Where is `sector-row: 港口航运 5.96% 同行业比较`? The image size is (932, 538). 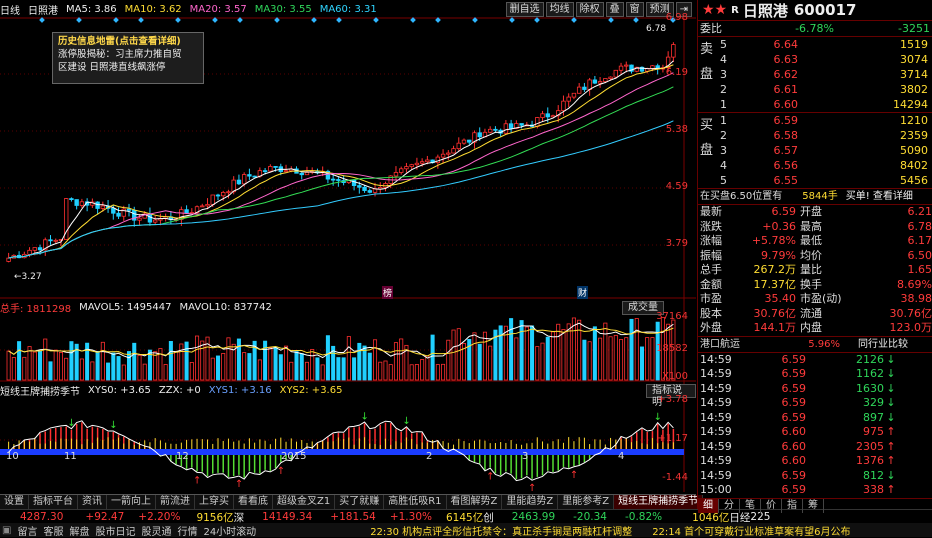
sector-row: 港口航运 5.96% 同行业比较 is located at coordinates (815, 343).